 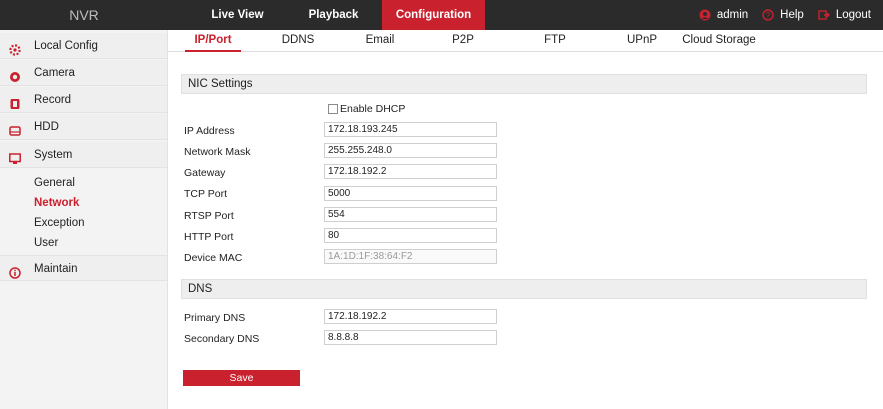 What do you see at coordinates (205, 194) in the screenshot?
I see `tcp-port-label: TCP Port` at bounding box center [205, 194].